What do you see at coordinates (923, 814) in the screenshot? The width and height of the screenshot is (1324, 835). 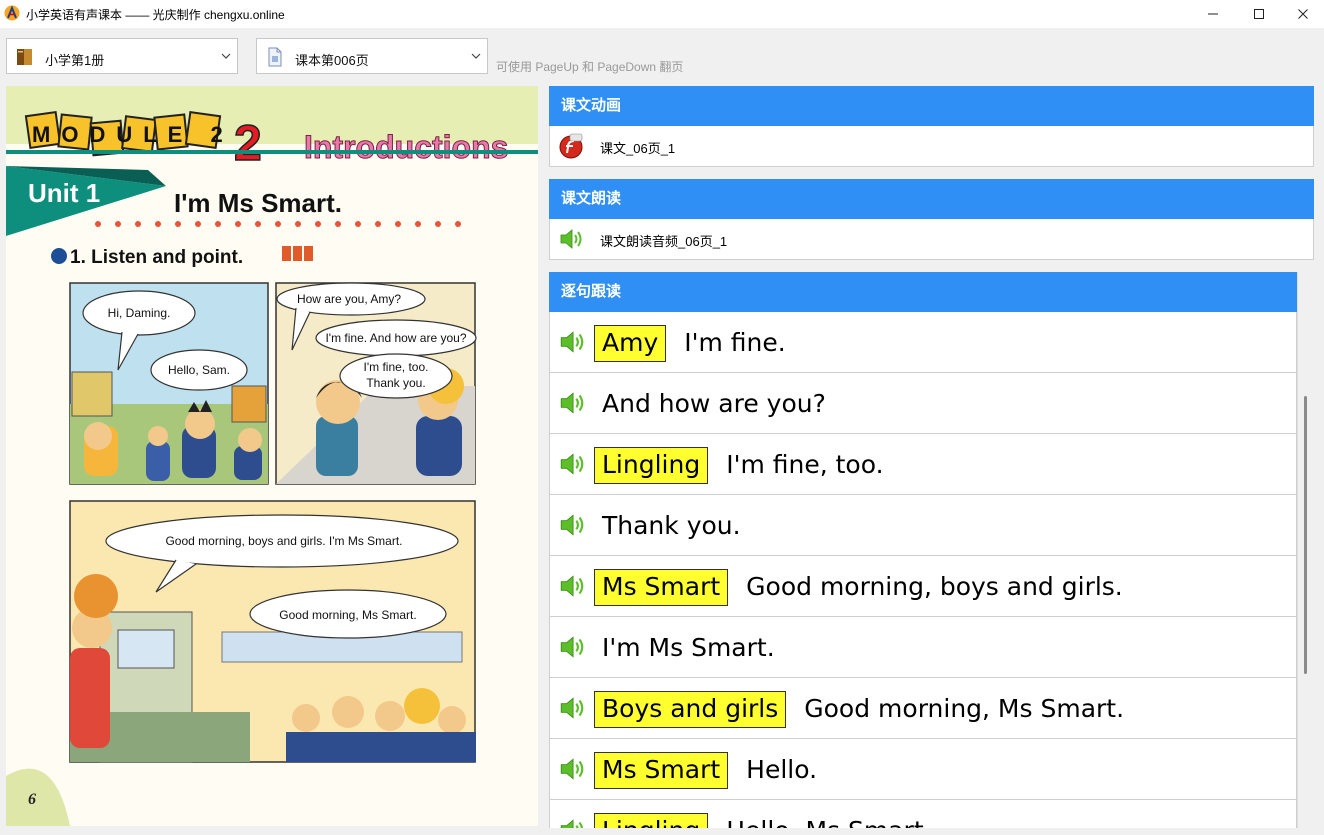 I see `sentence-row: Lingling Hello, Ms Smart.` at bounding box center [923, 814].